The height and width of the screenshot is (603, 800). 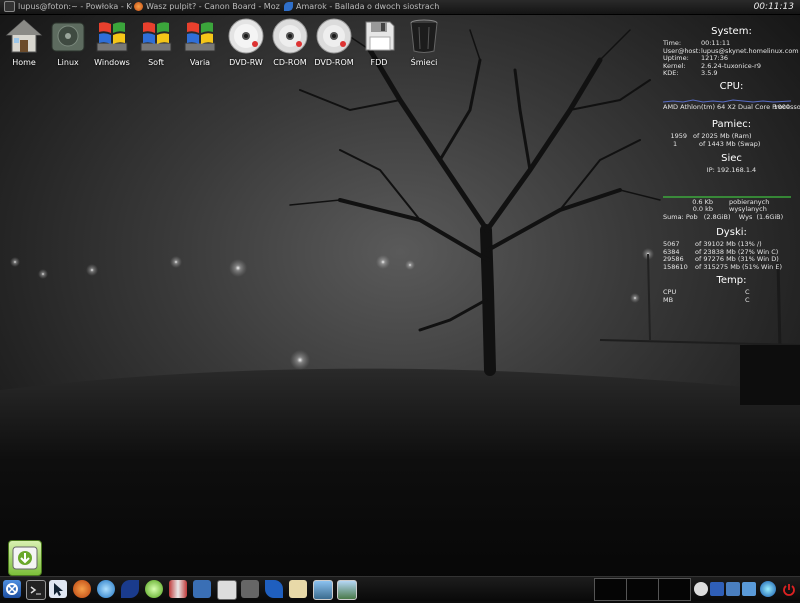 I want to click on bluetooth-tray-icon, so click(x=701, y=589).